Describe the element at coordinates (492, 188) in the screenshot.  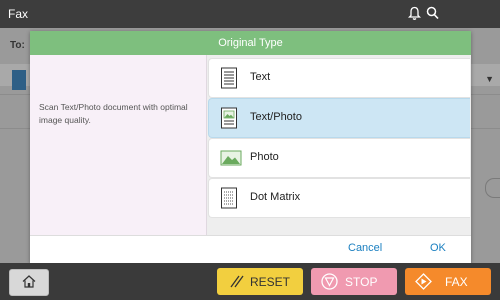
I see `toggle-switch` at that location.